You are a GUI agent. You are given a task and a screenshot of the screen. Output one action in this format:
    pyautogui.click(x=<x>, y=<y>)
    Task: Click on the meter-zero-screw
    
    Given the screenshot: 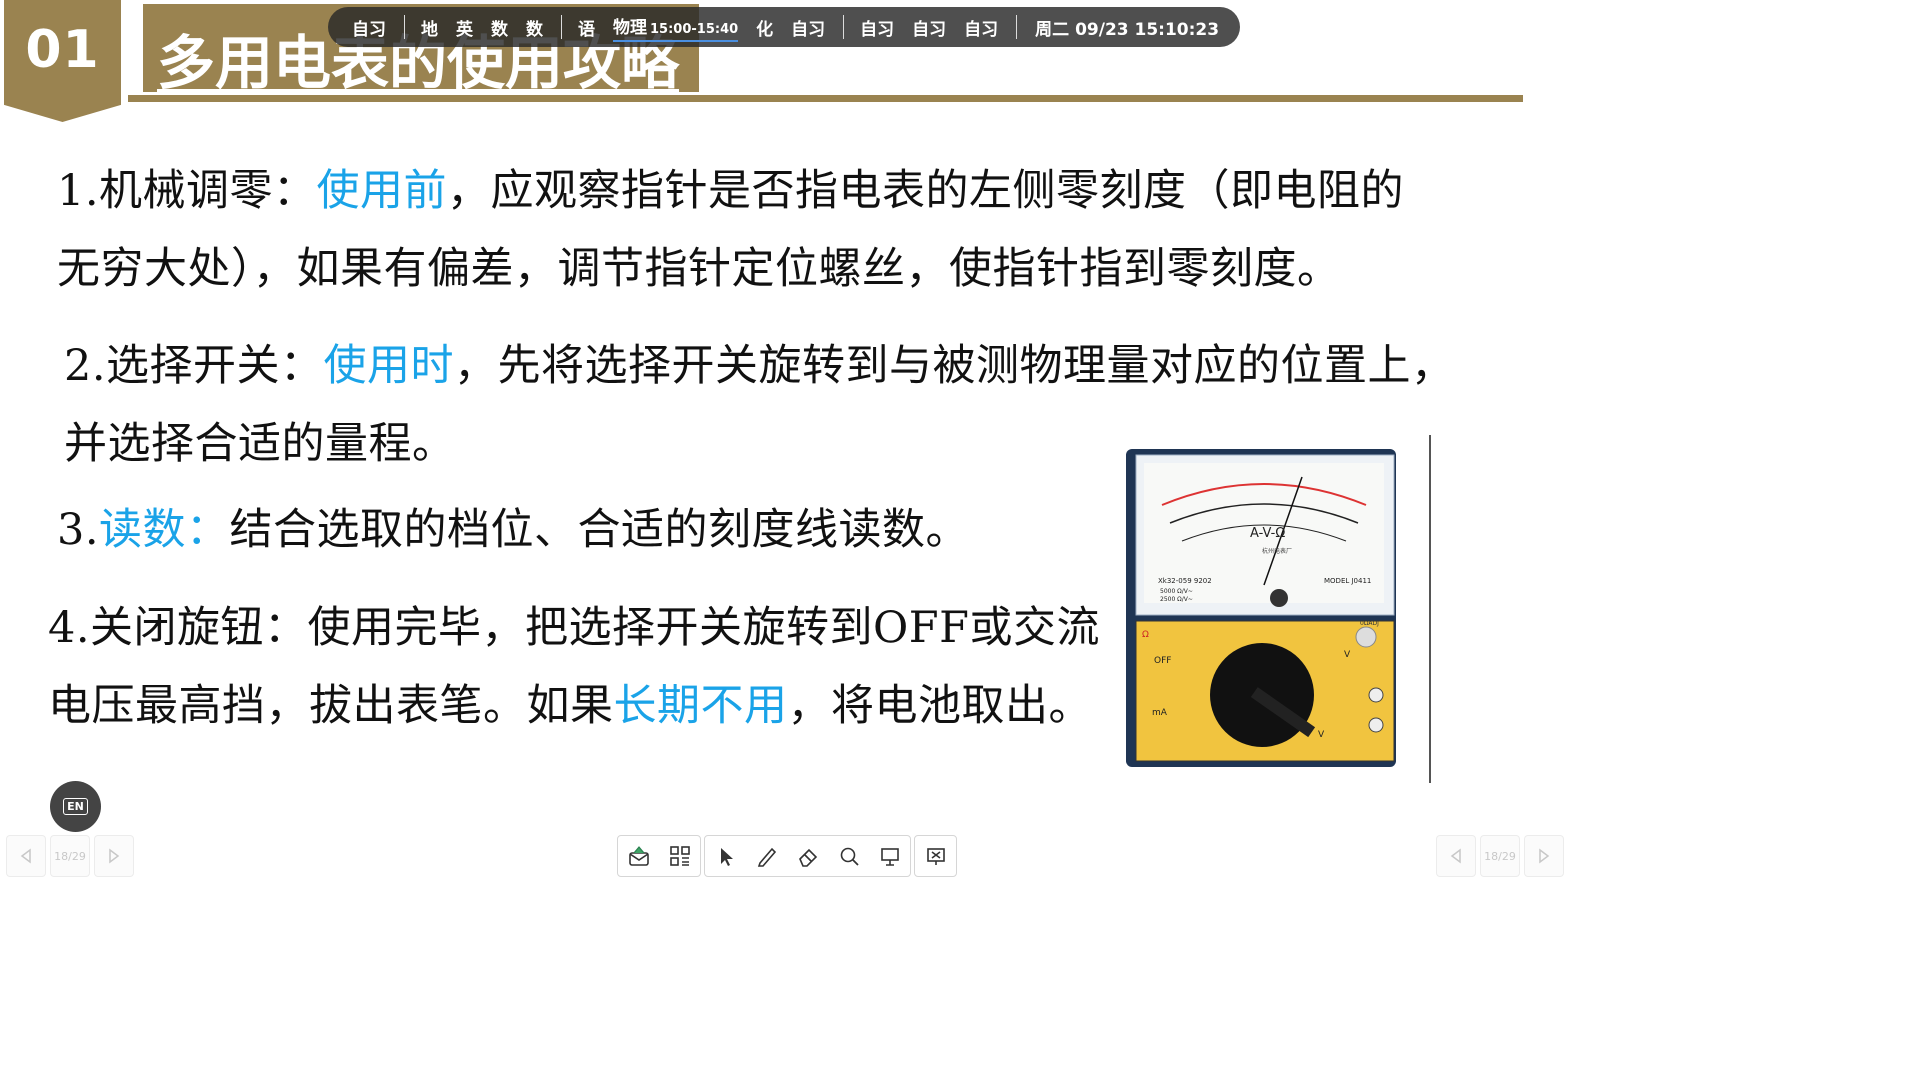 What is the action you would take?
    pyautogui.click(x=1279, y=598)
    